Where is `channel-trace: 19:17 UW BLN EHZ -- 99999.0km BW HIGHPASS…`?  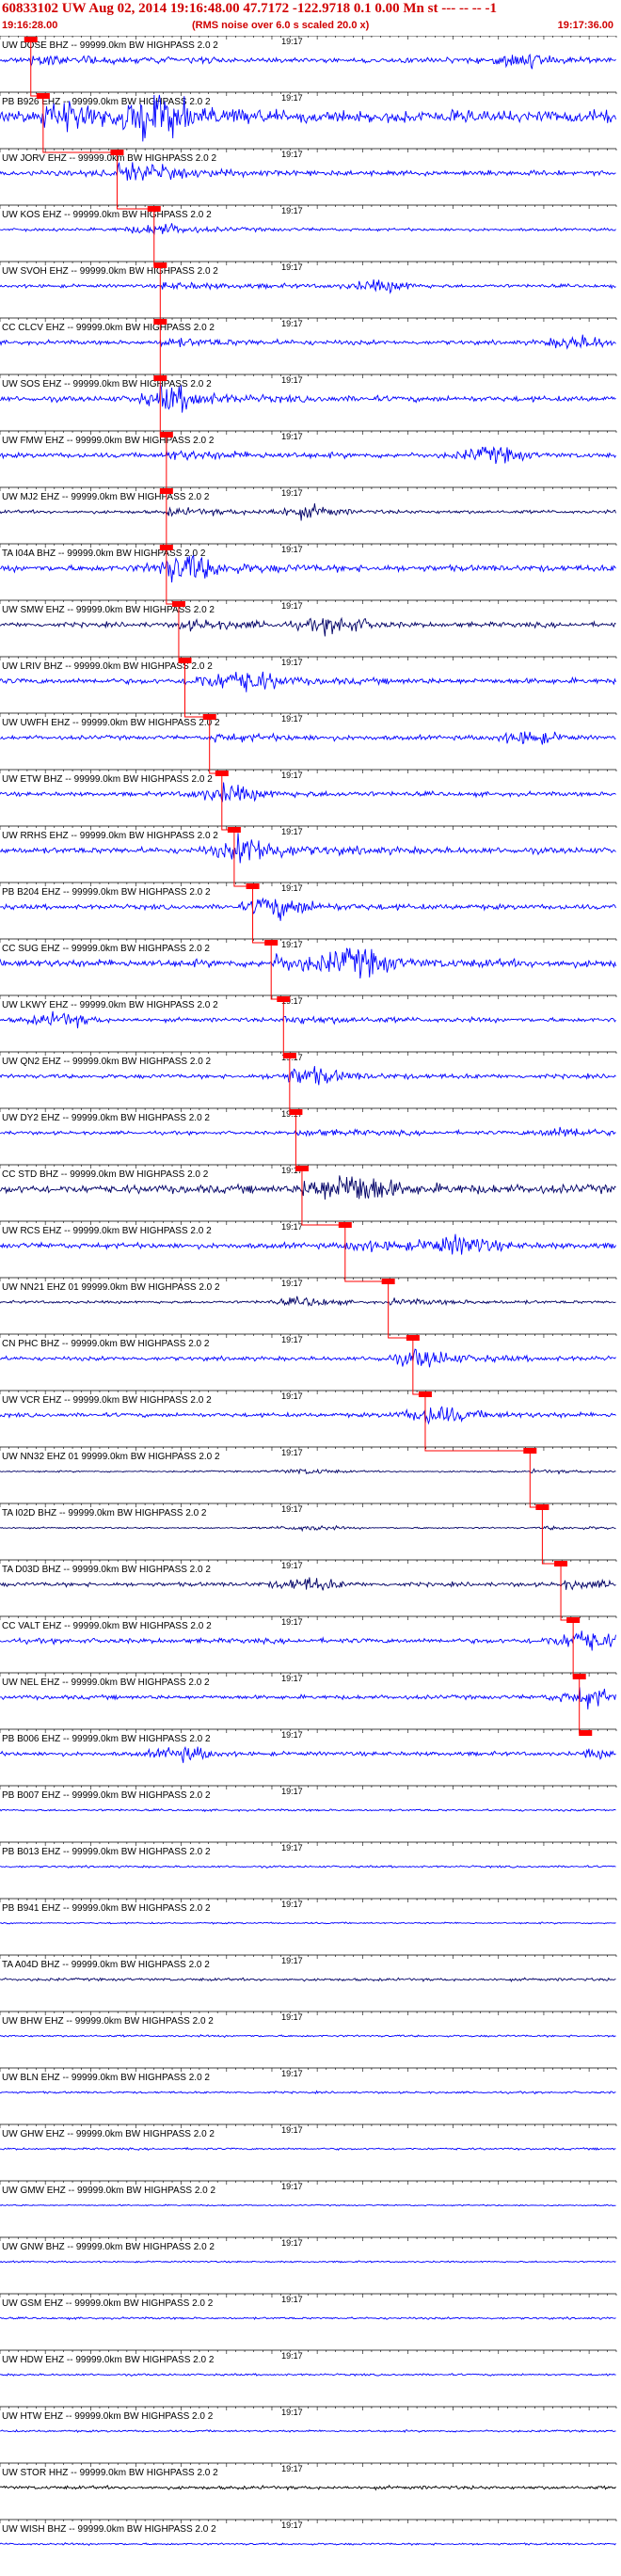
channel-trace: 19:17 UW BLN EHZ -- 99999.0km BW HIGHPASS… is located at coordinates (308, 2081).